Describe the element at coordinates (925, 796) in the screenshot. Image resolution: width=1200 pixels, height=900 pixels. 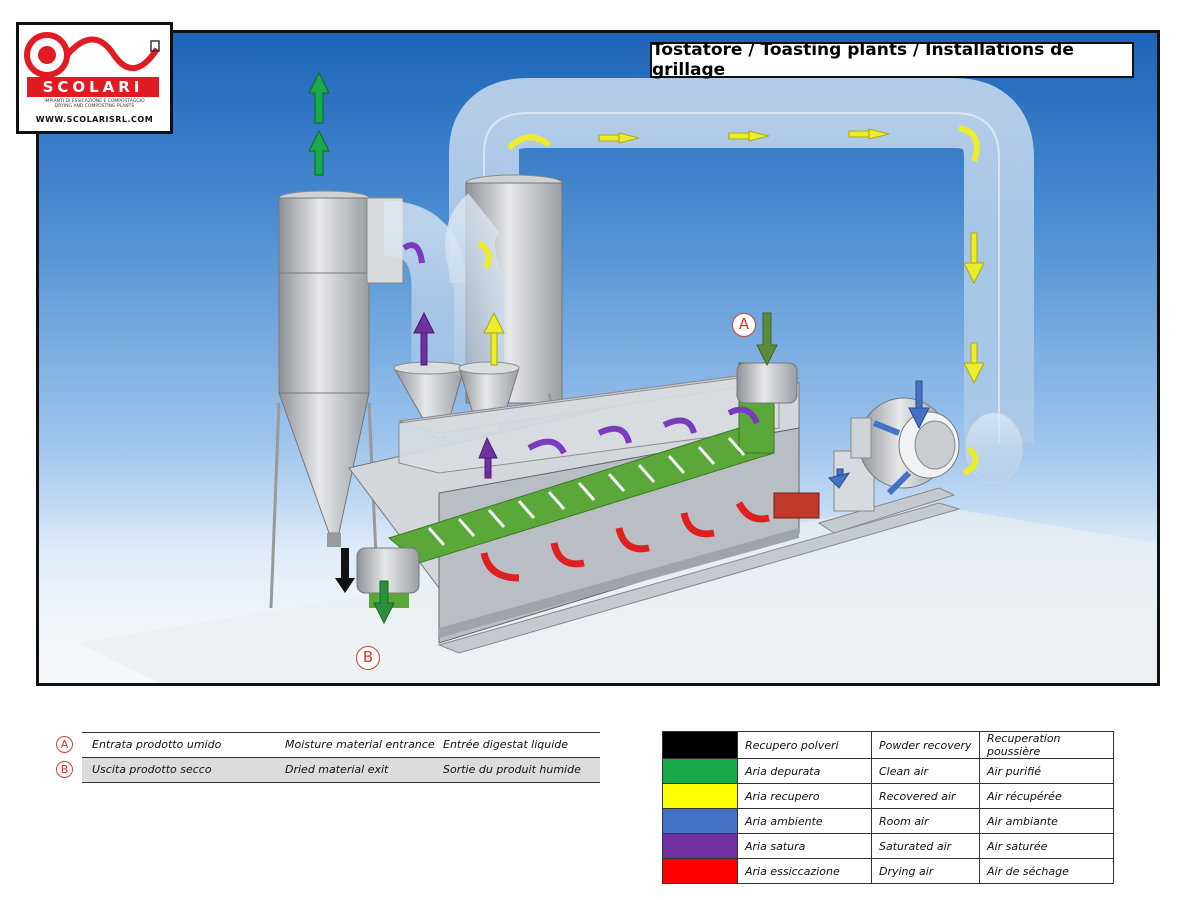
I see `color-legend-en: Recovered air` at that location.